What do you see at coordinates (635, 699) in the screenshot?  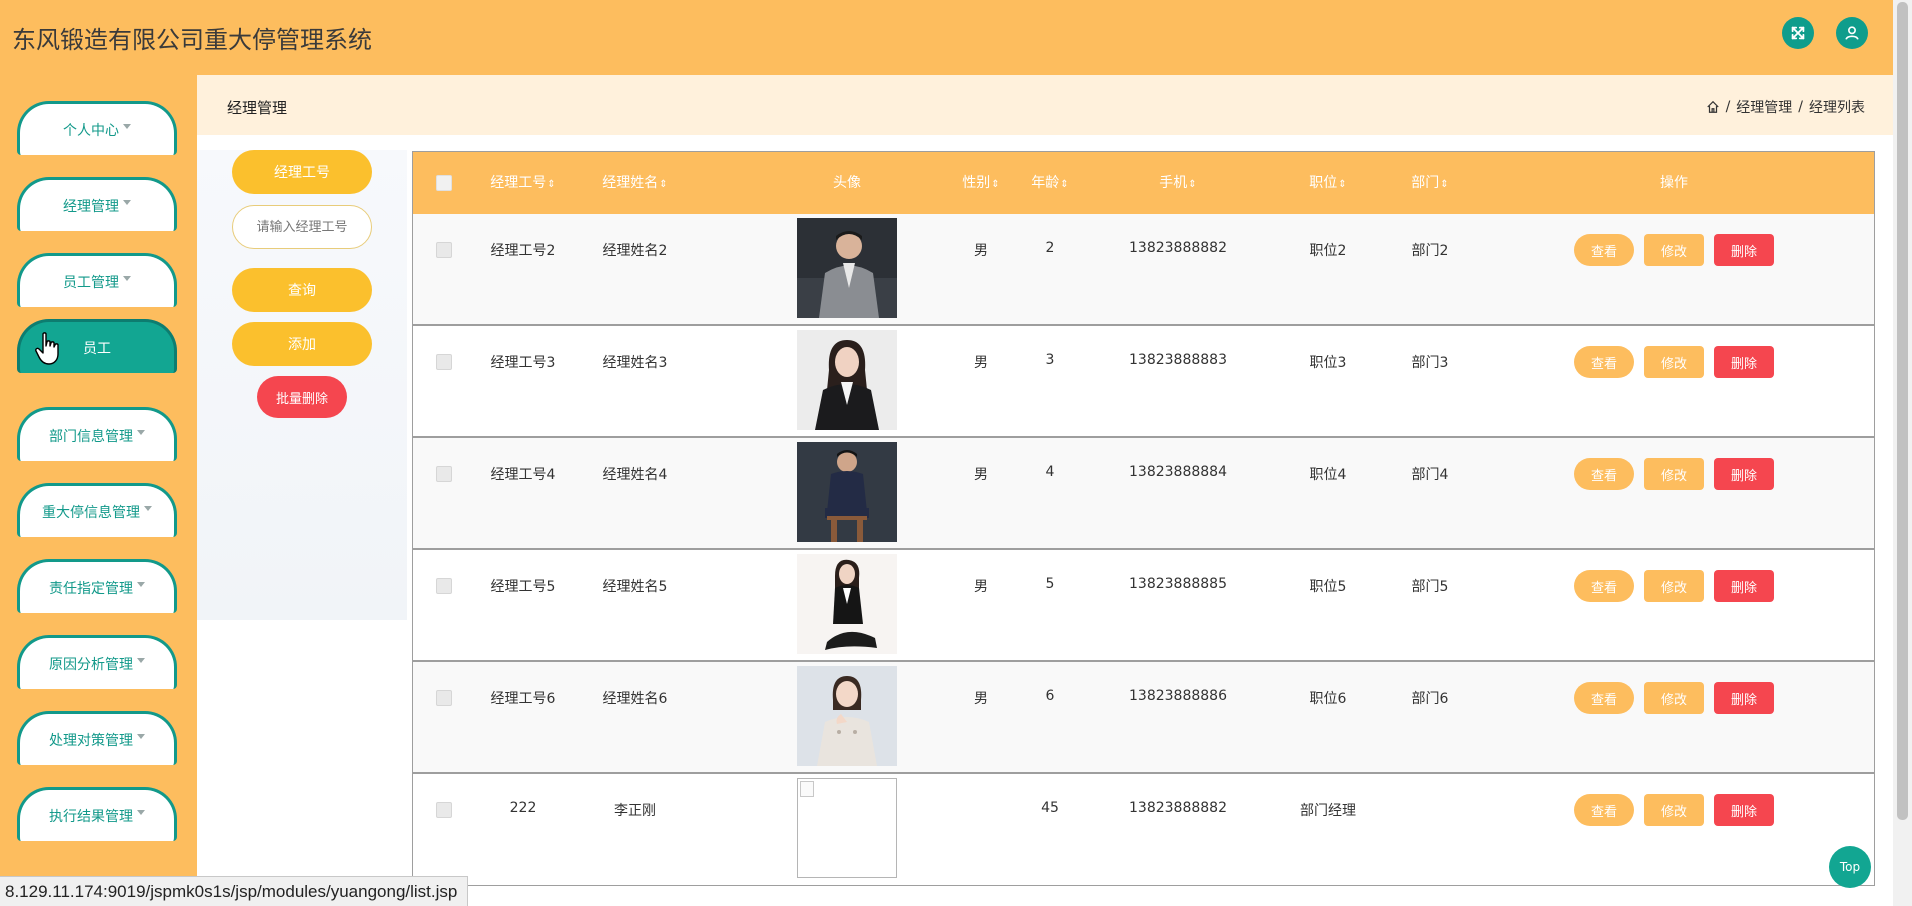 I see `cell-manager-name: 经理姓名6` at bounding box center [635, 699].